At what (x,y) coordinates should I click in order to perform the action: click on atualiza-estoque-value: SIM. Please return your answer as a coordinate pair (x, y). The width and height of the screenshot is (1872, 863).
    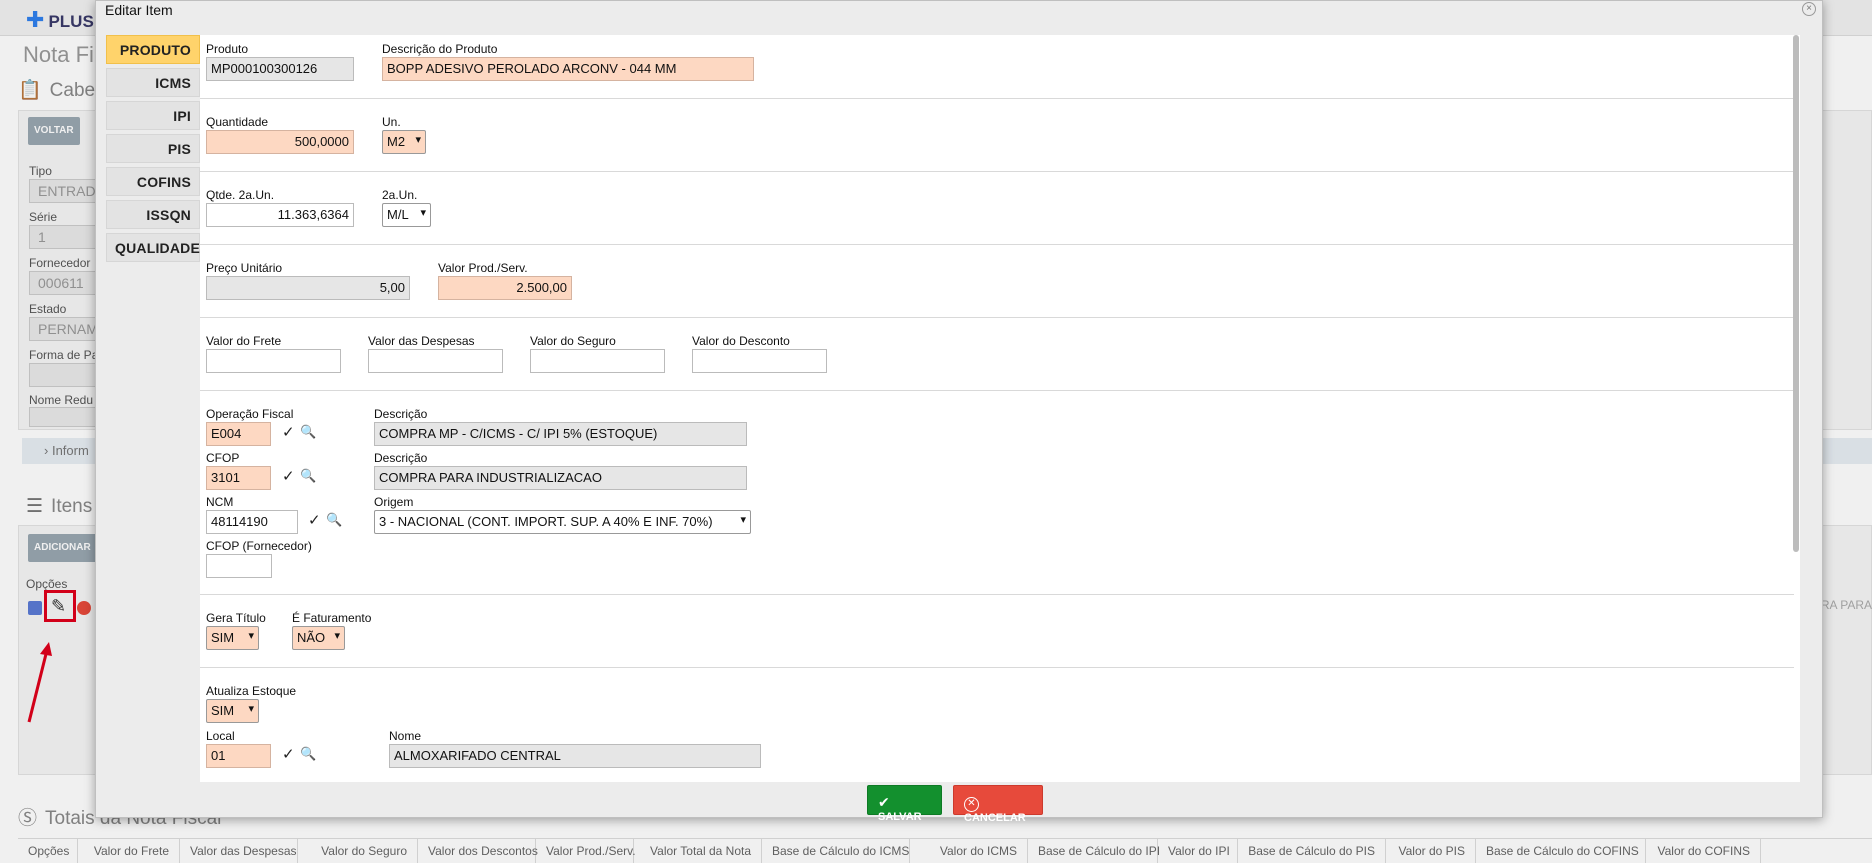
    Looking at the image, I should click on (223, 710).